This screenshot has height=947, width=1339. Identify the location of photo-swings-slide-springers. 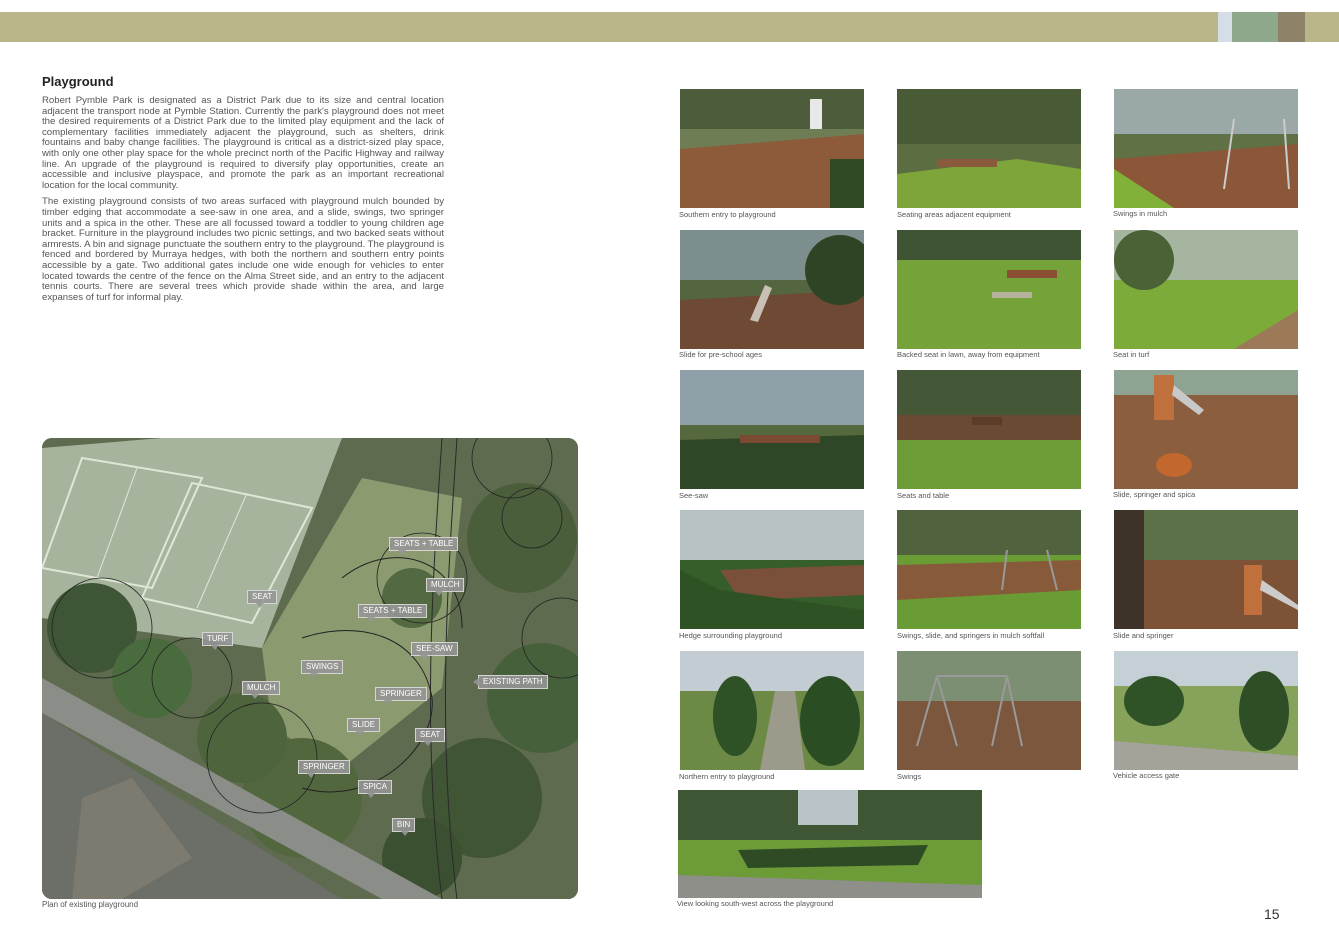
(989, 569).